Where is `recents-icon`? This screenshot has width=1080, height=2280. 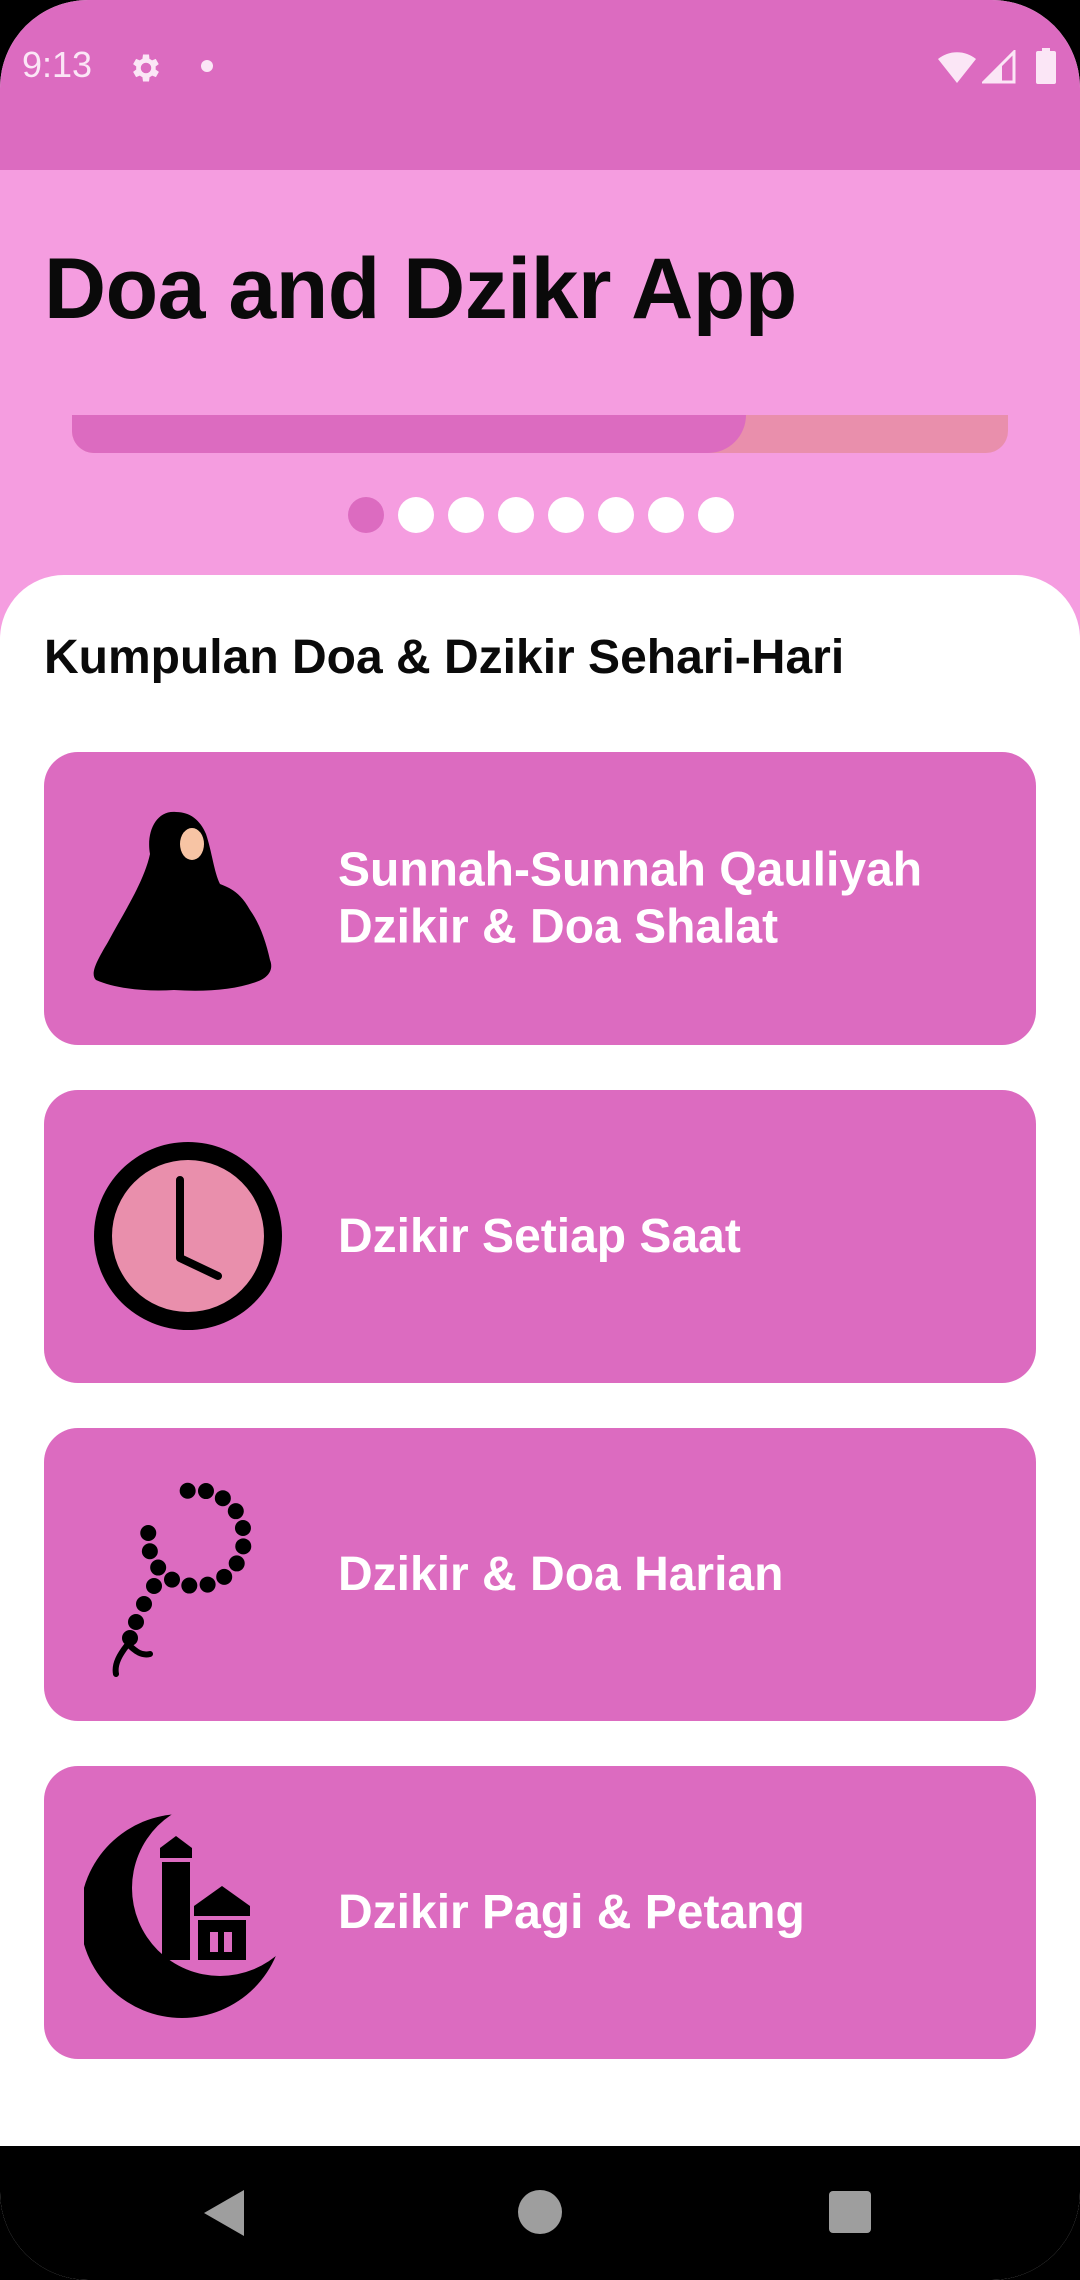
recents-icon is located at coordinates (850, 2212).